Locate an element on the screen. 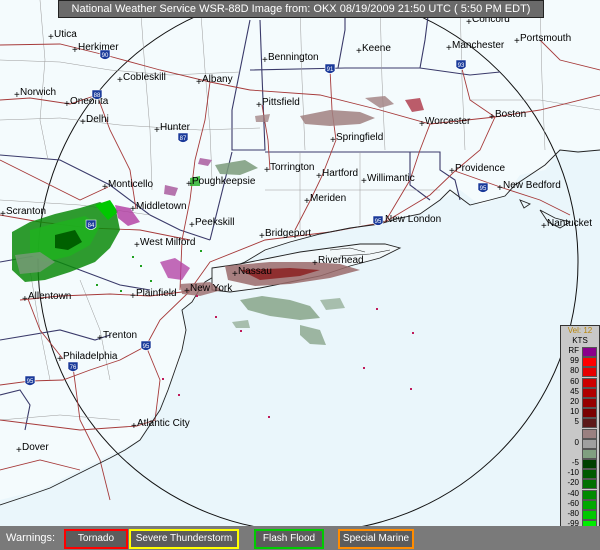 The width and height of the screenshot is (600, 550). legend-value: 99 is located at coordinates (574, 361).